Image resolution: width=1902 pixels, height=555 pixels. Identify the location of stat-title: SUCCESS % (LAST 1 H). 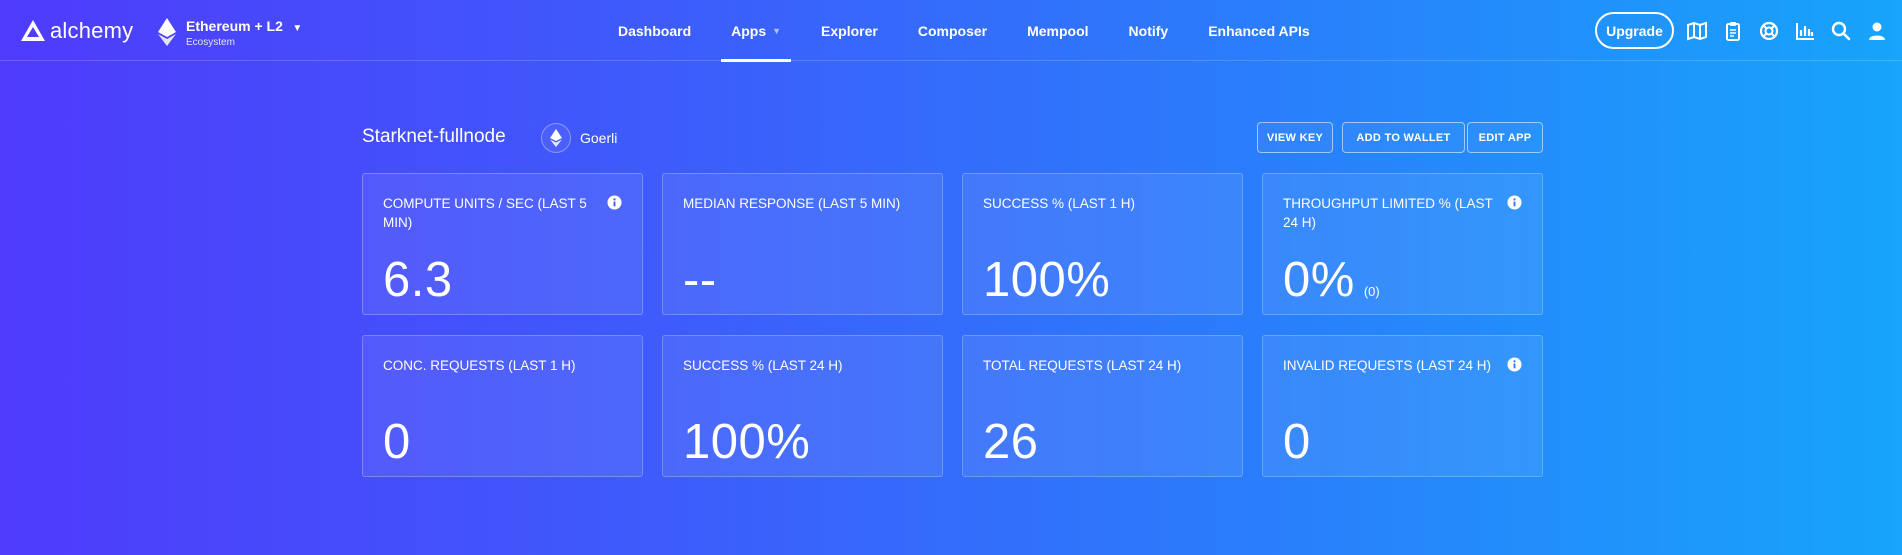
(1059, 203).